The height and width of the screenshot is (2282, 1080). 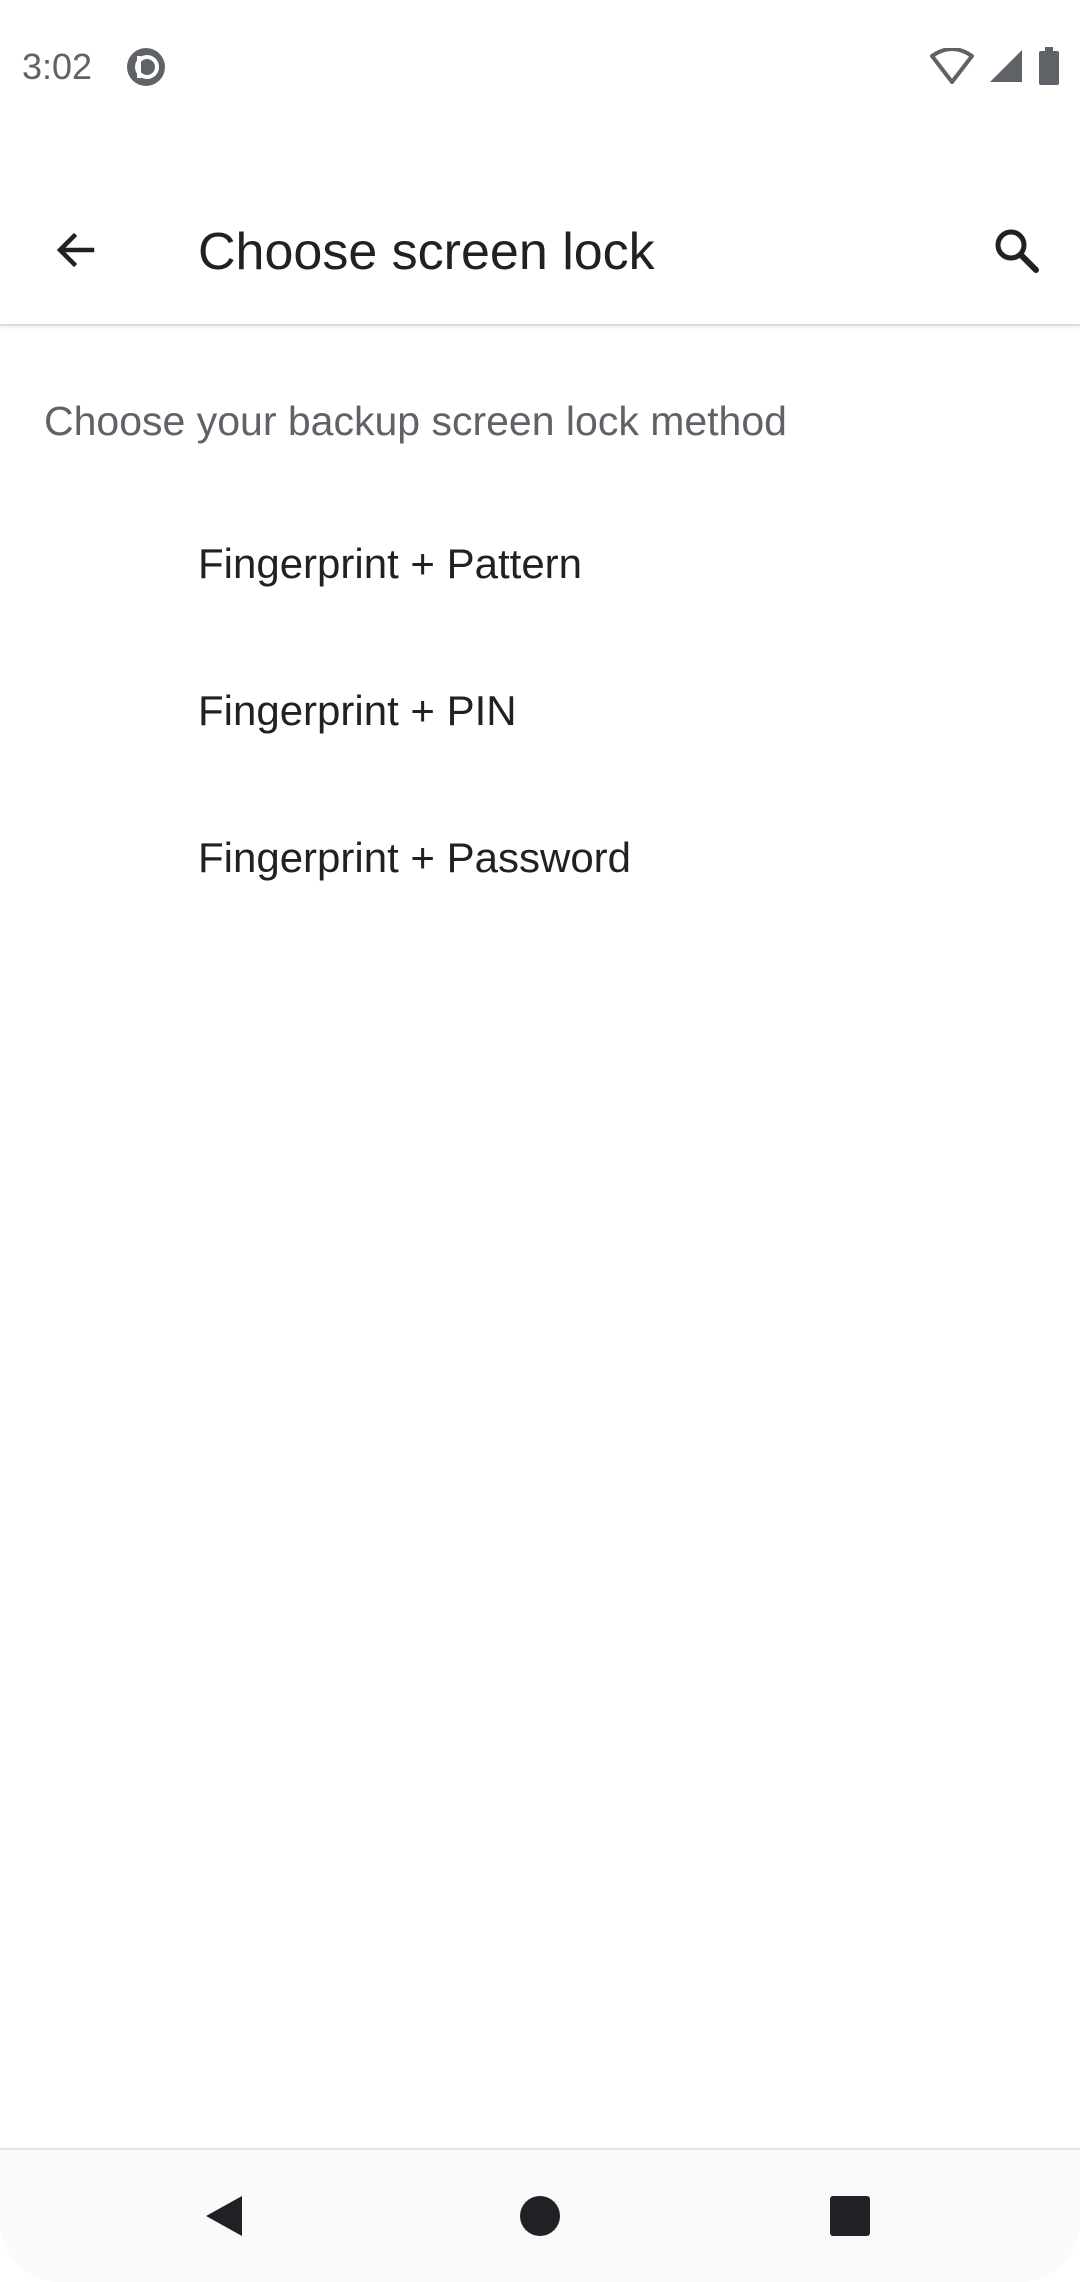 I want to click on search-button, so click(x=1016, y=252).